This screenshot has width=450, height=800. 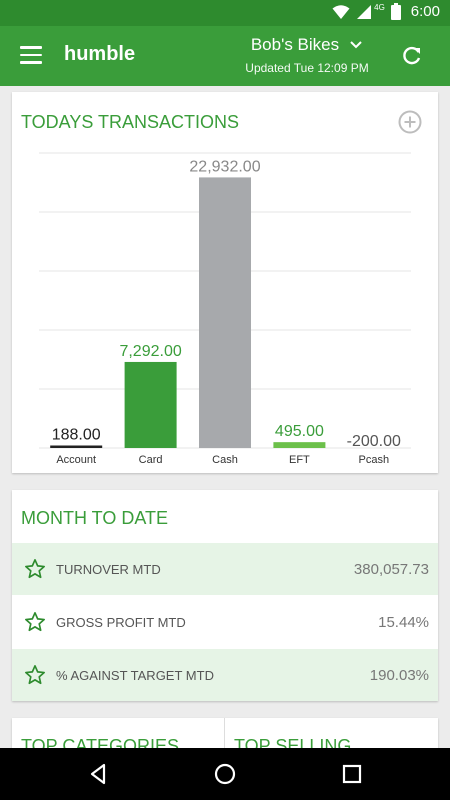 What do you see at coordinates (403, 622) in the screenshot?
I see `mtd-value: 15.44%` at bounding box center [403, 622].